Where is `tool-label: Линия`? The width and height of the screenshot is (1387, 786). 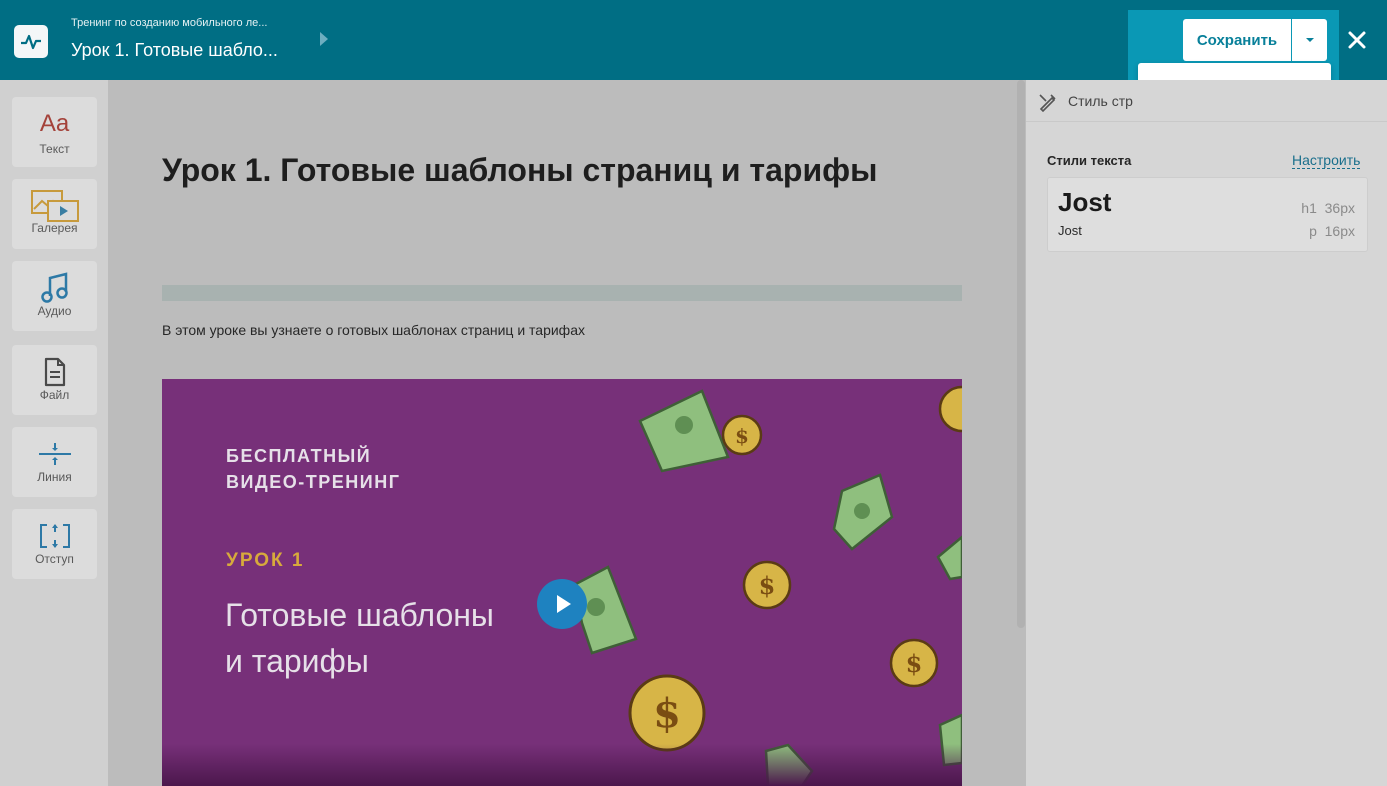
tool-label: Линия is located at coordinates (54, 477).